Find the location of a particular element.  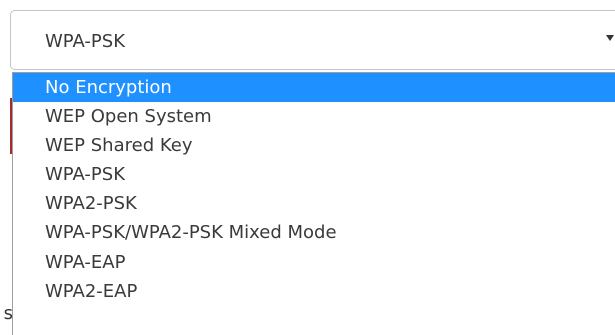

select-current-value: WPA-PSK is located at coordinates (85, 41).